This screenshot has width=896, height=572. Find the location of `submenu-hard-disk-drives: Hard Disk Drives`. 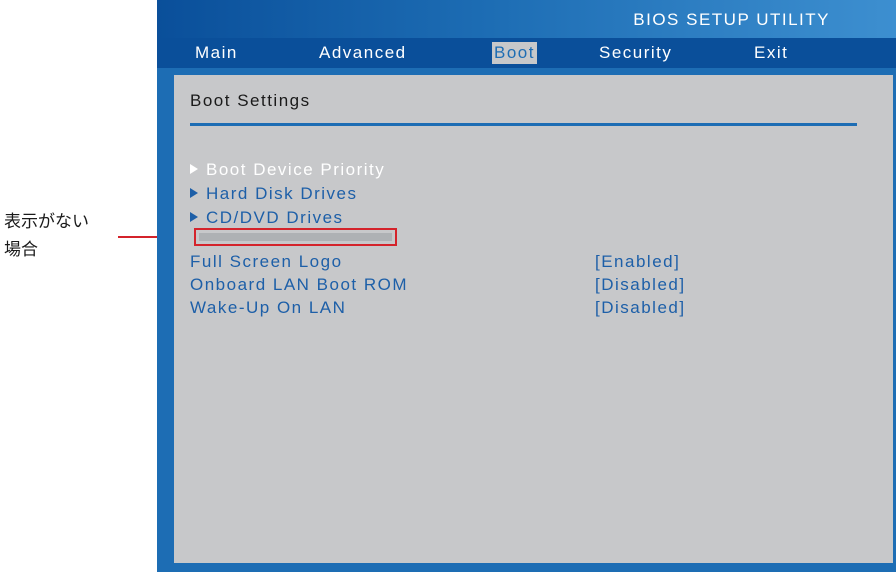

submenu-hard-disk-drives: Hard Disk Drives is located at coordinates (274, 194).